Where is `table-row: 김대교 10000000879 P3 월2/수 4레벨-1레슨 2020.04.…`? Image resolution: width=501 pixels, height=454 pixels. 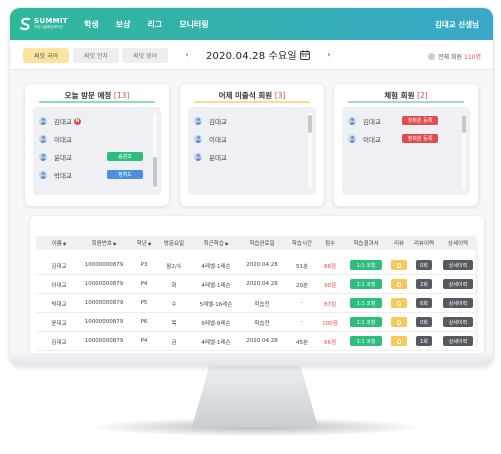 table-row: 김대교 10000000879 P3 월2/수 4레벨-1레슨 2020.04.… is located at coordinates (256, 265).